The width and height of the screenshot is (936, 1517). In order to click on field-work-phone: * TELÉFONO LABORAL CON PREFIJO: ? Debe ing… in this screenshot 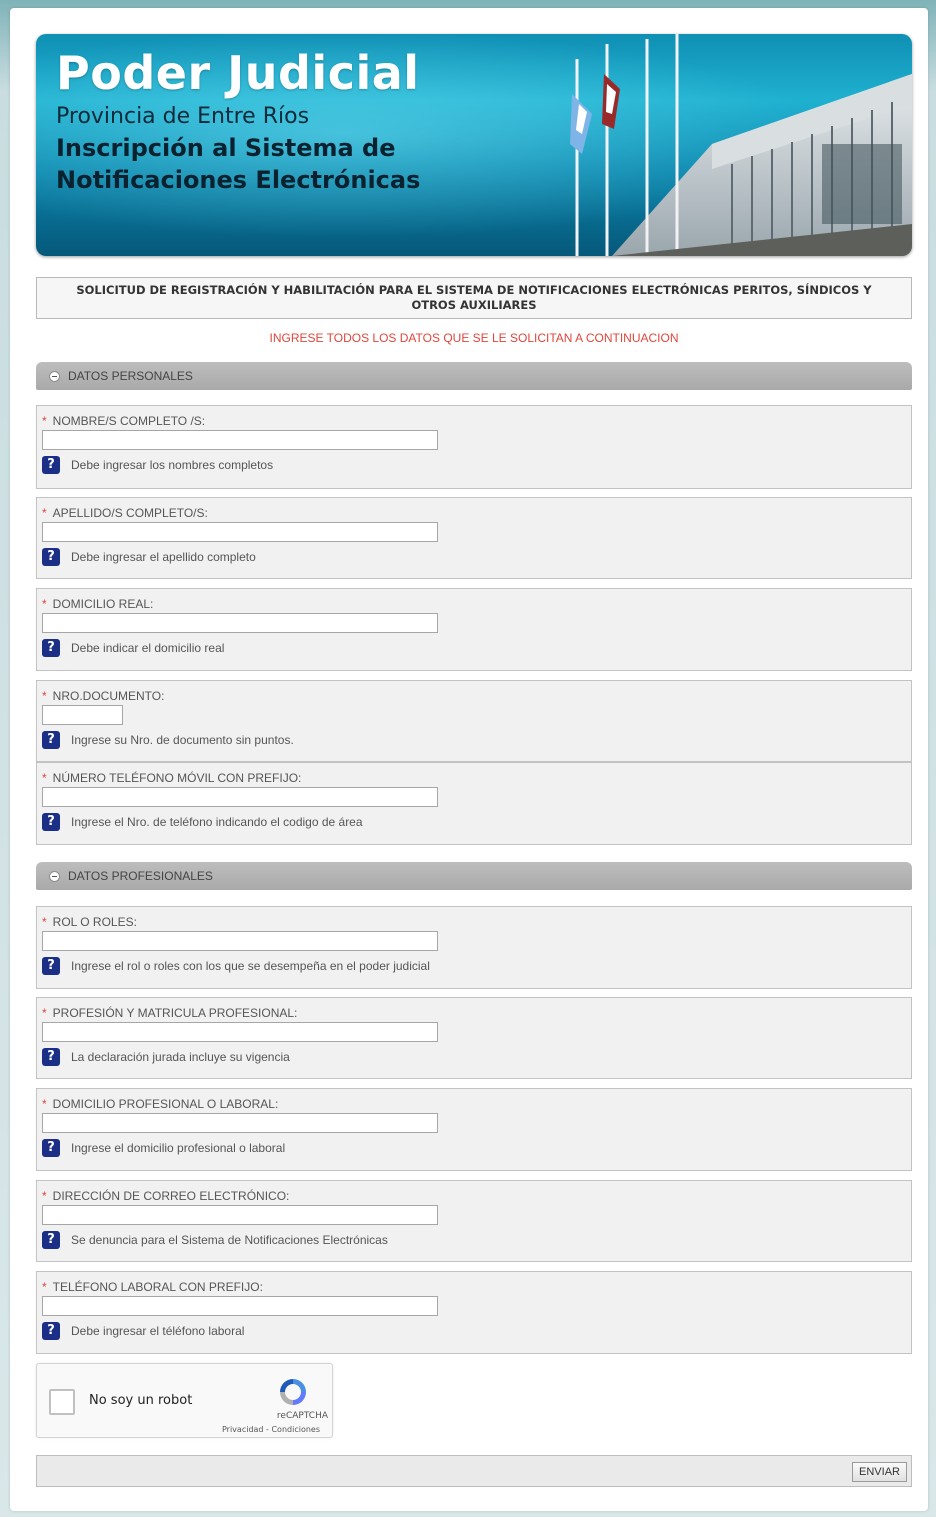, I will do `click(474, 1312)`.